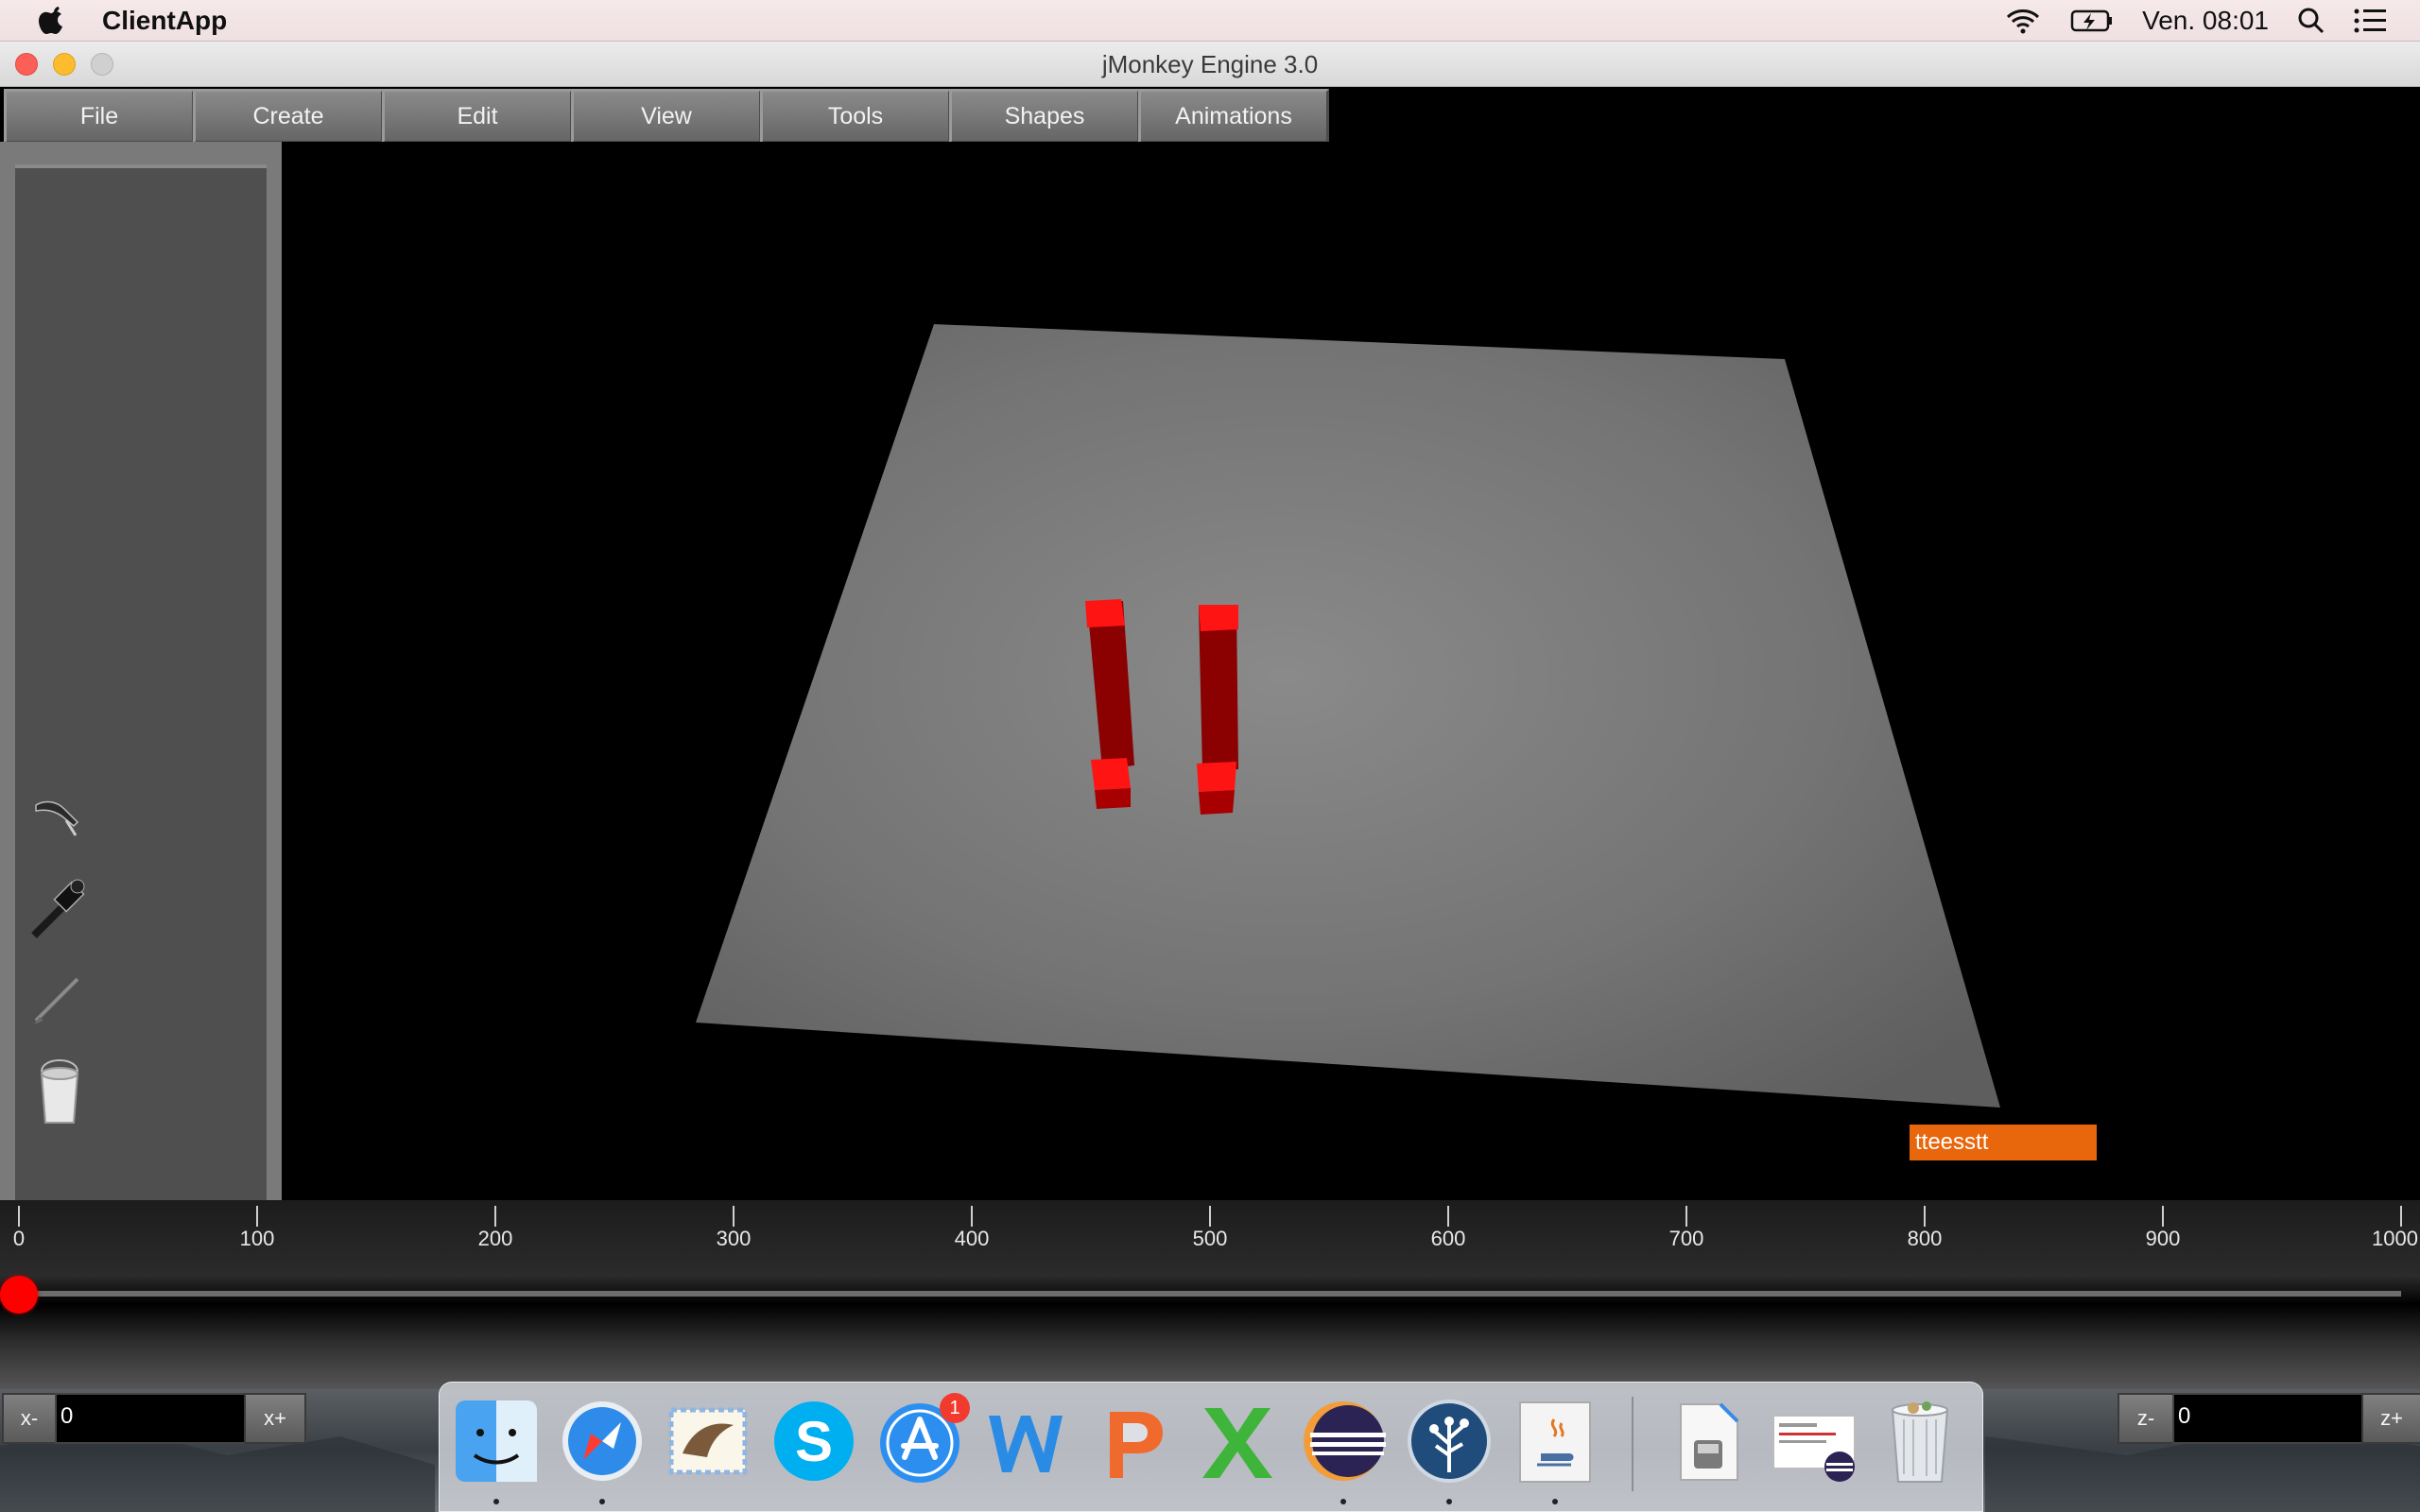 The image size is (2420, 1512). Describe the element at coordinates (19, 1238) in the screenshot. I see `timeline-tick-label: 0` at that location.